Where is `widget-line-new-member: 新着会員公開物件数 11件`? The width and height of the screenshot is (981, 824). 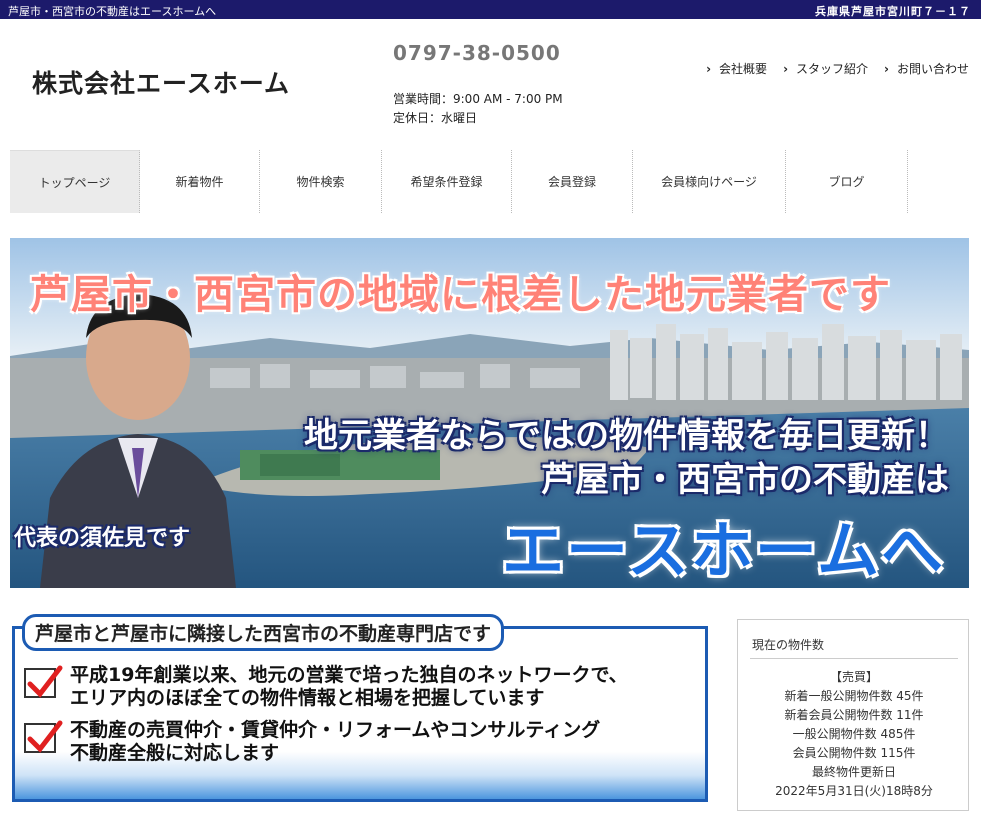 widget-line-new-member: 新着会員公開物件数 11件 is located at coordinates (854, 715).